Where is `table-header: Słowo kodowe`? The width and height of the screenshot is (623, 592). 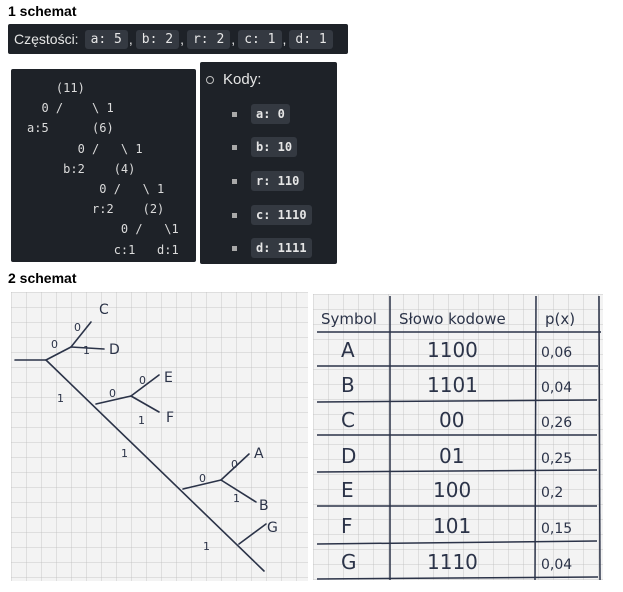
table-header: Słowo kodowe is located at coordinates (452, 319).